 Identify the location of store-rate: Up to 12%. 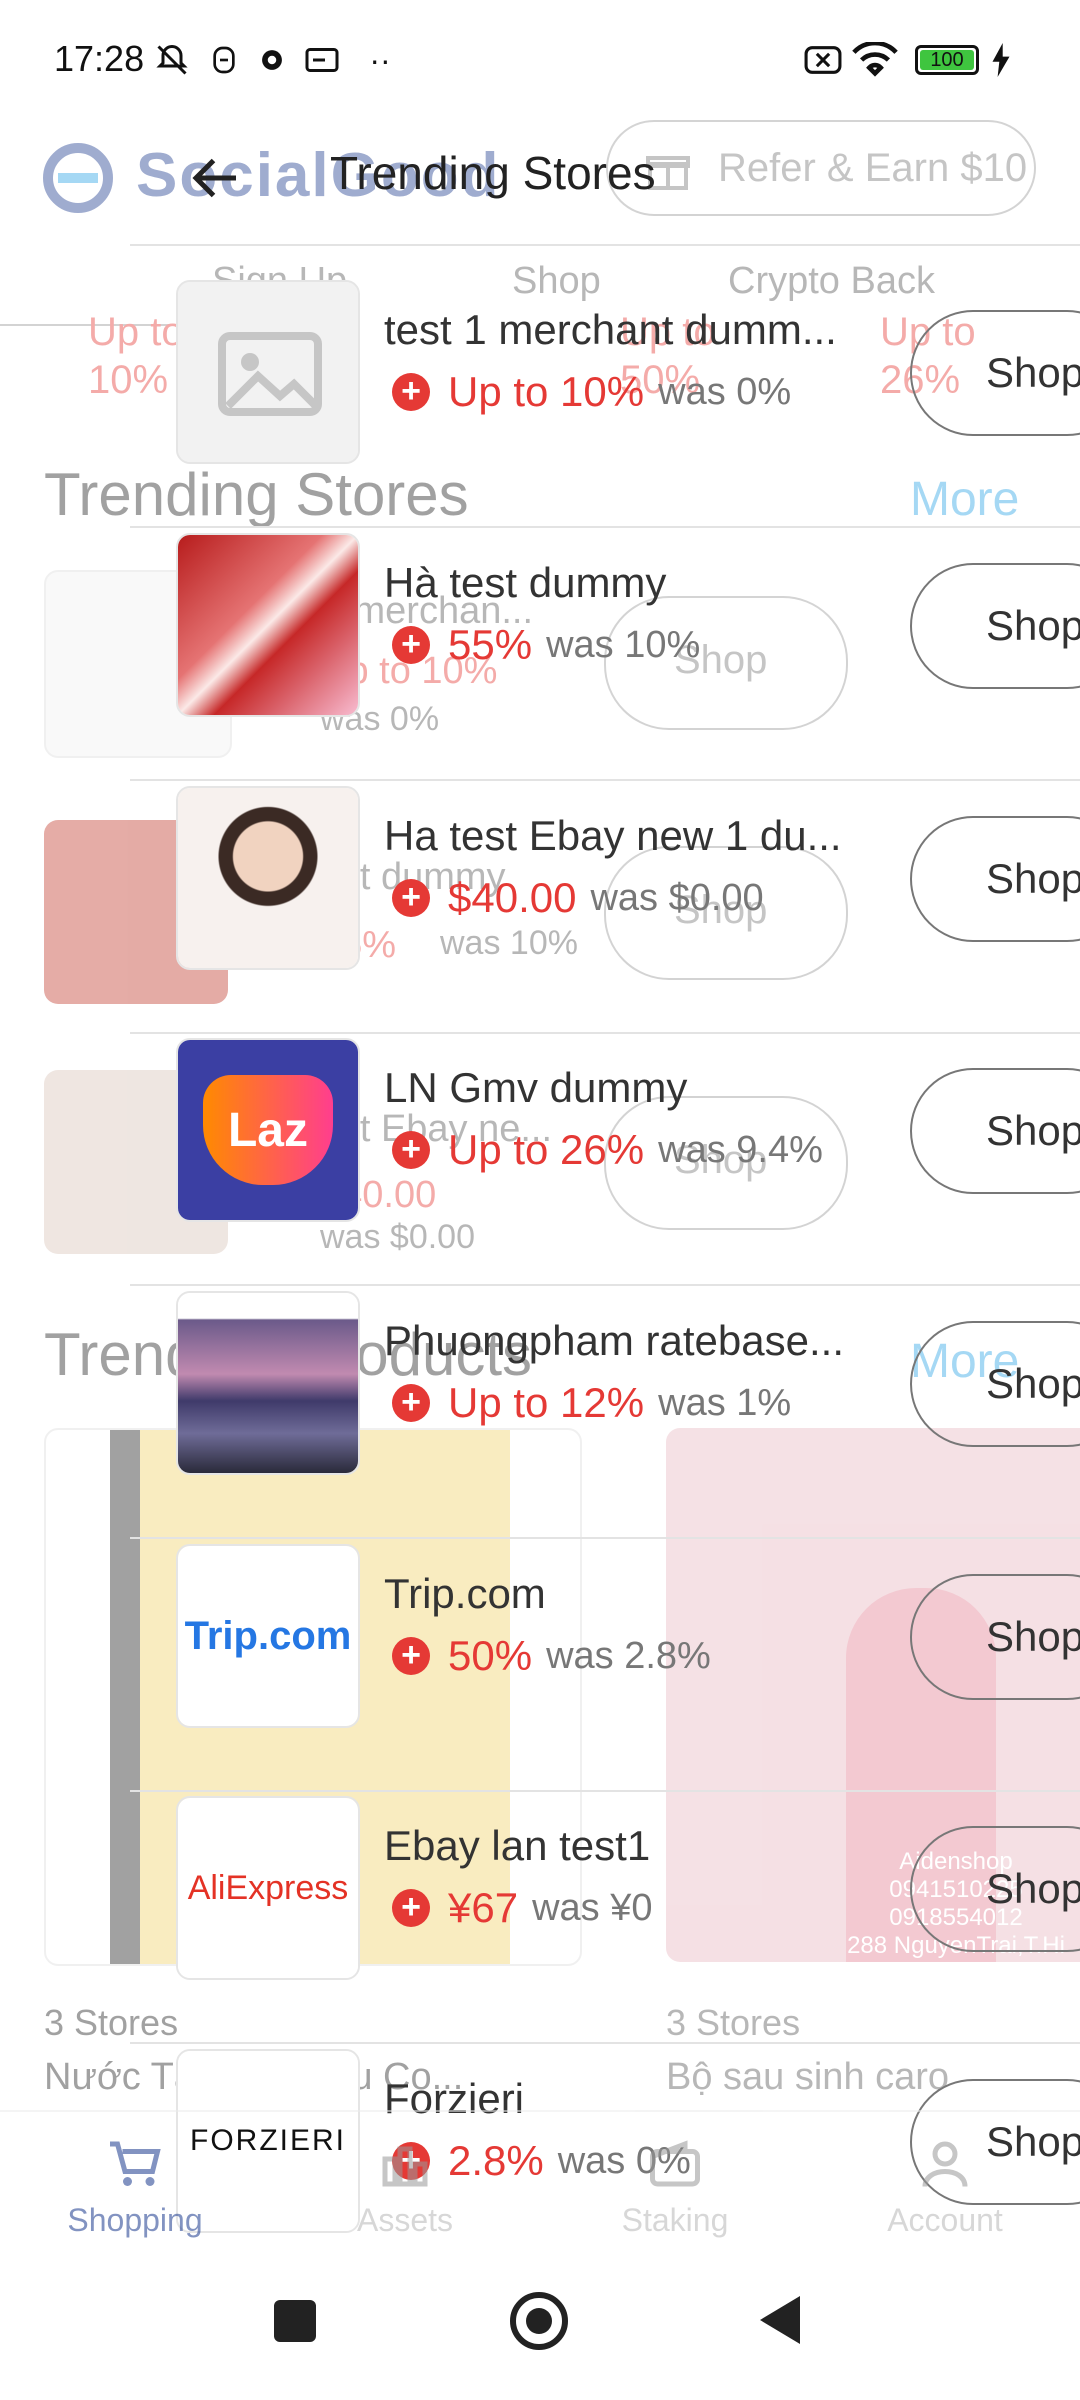
(546, 1402).